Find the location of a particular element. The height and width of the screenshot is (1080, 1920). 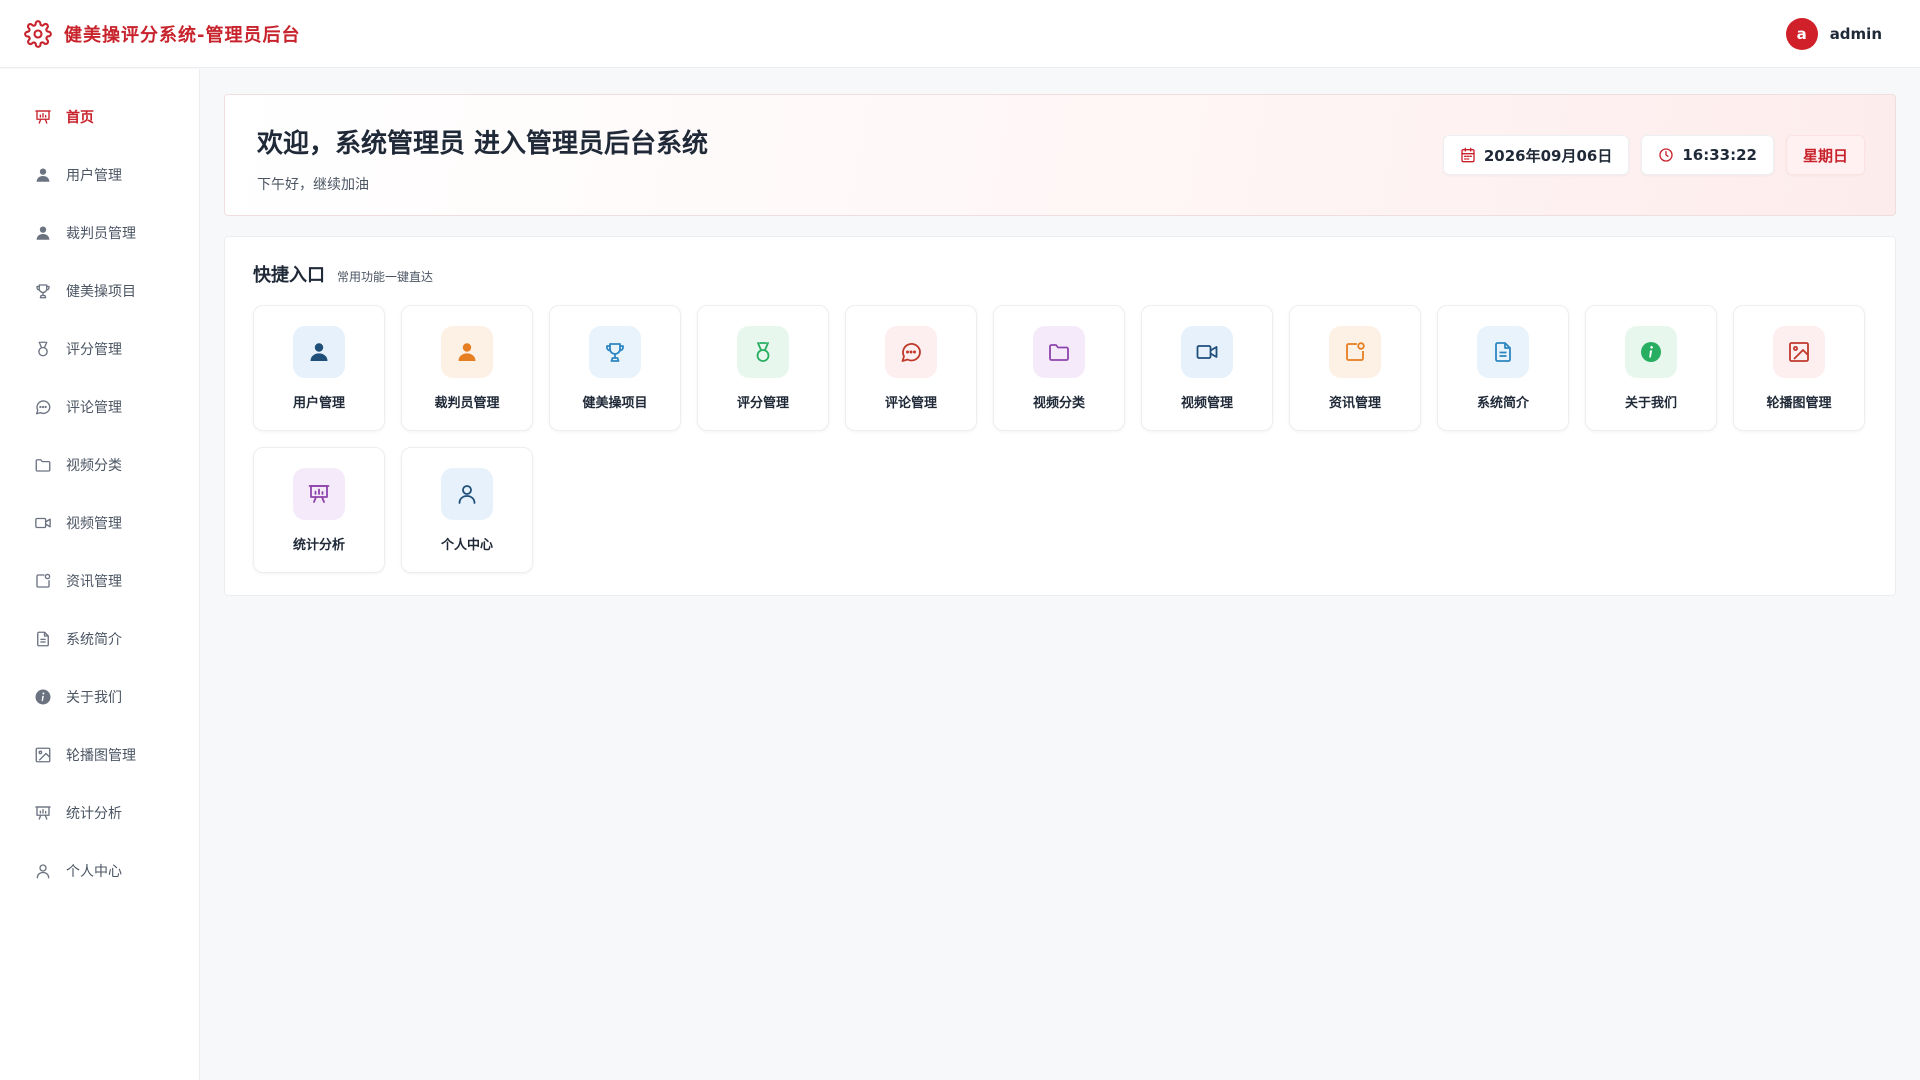

sidebar-item-4: 评分管理 is located at coordinates (99, 349).